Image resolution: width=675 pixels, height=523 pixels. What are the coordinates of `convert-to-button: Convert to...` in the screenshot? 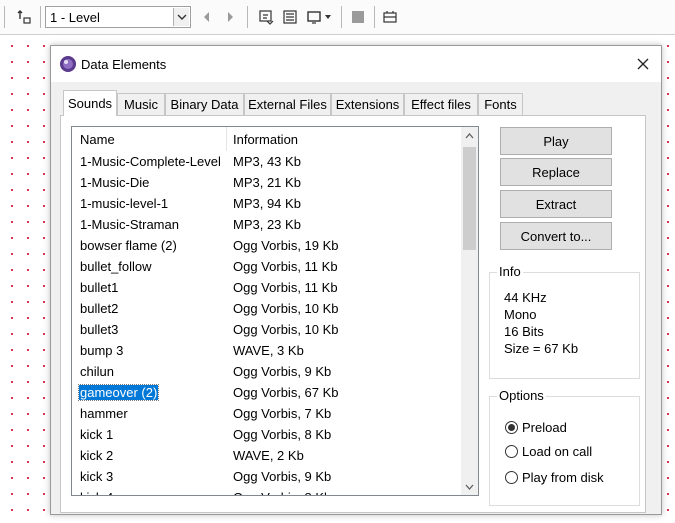 It's located at (556, 236).